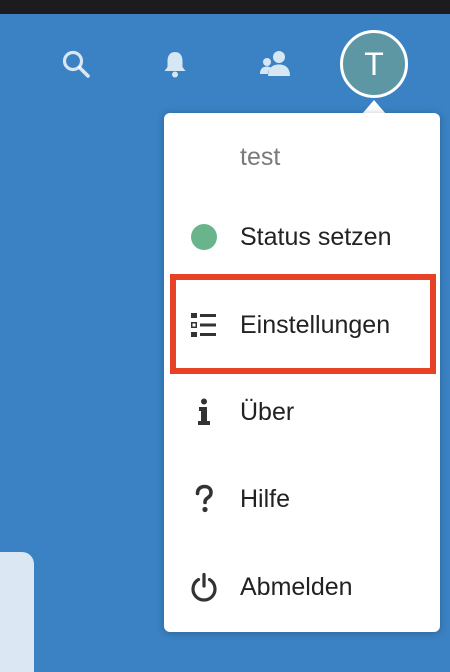 The width and height of the screenshot is (450, 672). Describe the element at coordinates (17, 612) in the screenshot. I see `content-panel` at that location.